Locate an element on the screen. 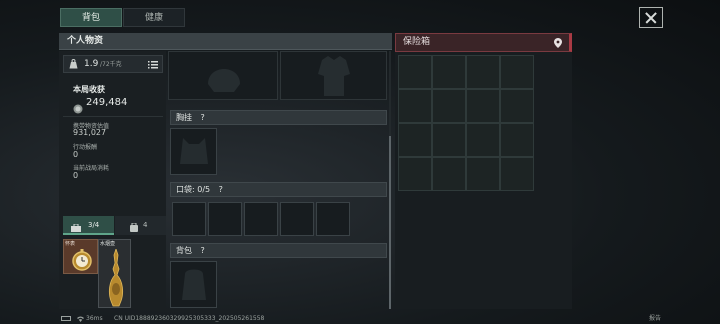 This screenshot has width=720, height=324. scrollbar-thumb is located at coordinates (390, 222).